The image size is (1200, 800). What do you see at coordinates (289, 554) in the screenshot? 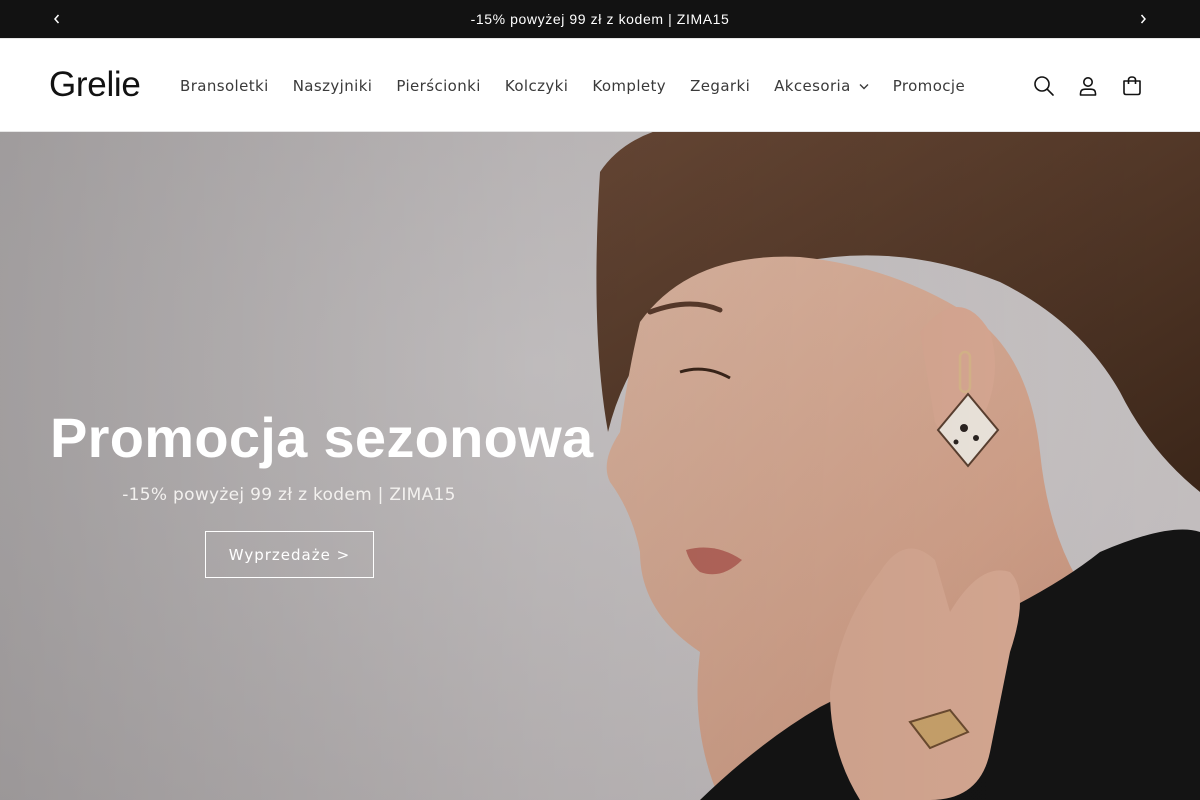
I see `sale-button: Wyprzedaże >` at bounding box center [289, 554].